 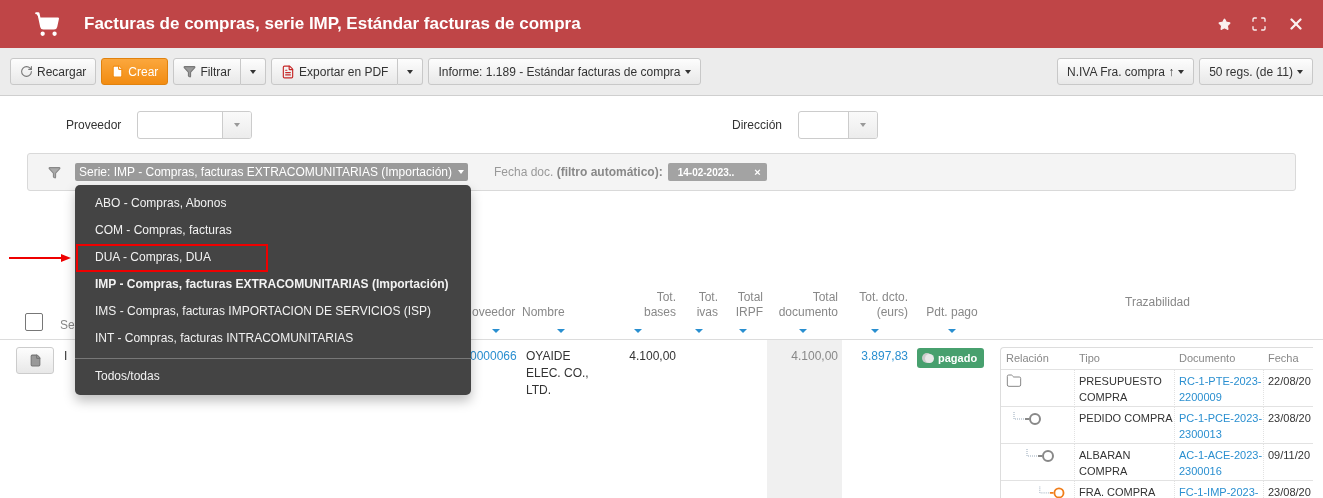 I want to click on sort-button: N.IVA Fra. compra ↑, so click(x=1126, y=71).